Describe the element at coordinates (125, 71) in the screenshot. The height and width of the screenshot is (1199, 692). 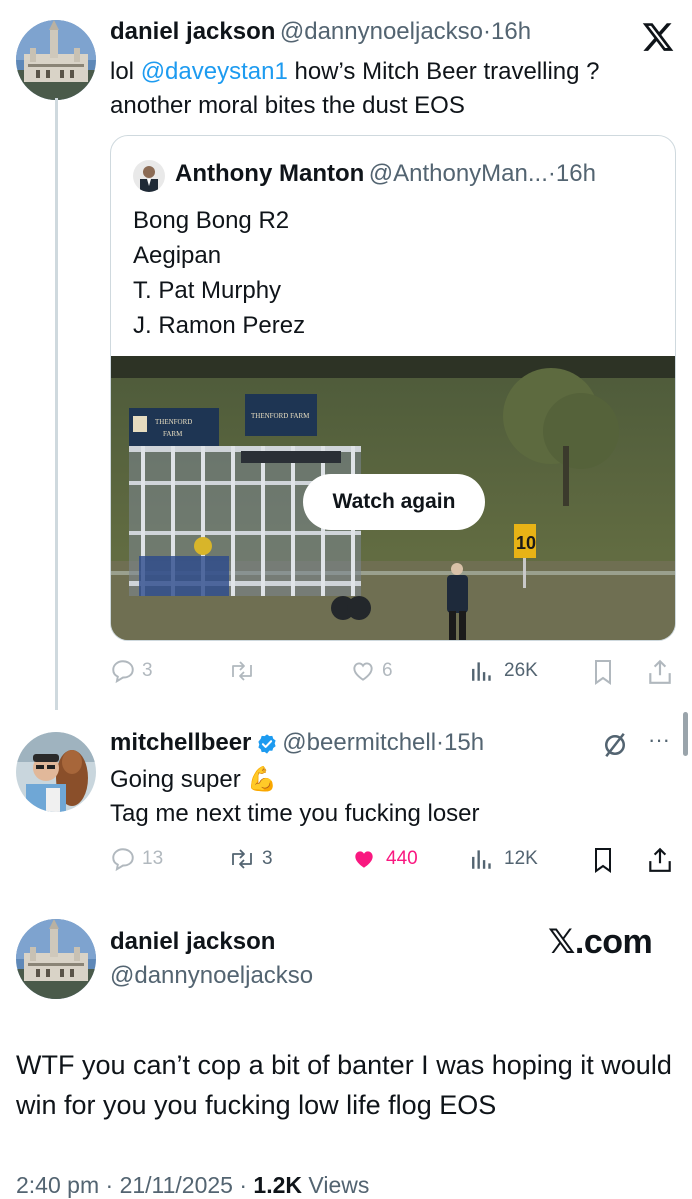
I see `tweet1-text-pre: lol` at that location.